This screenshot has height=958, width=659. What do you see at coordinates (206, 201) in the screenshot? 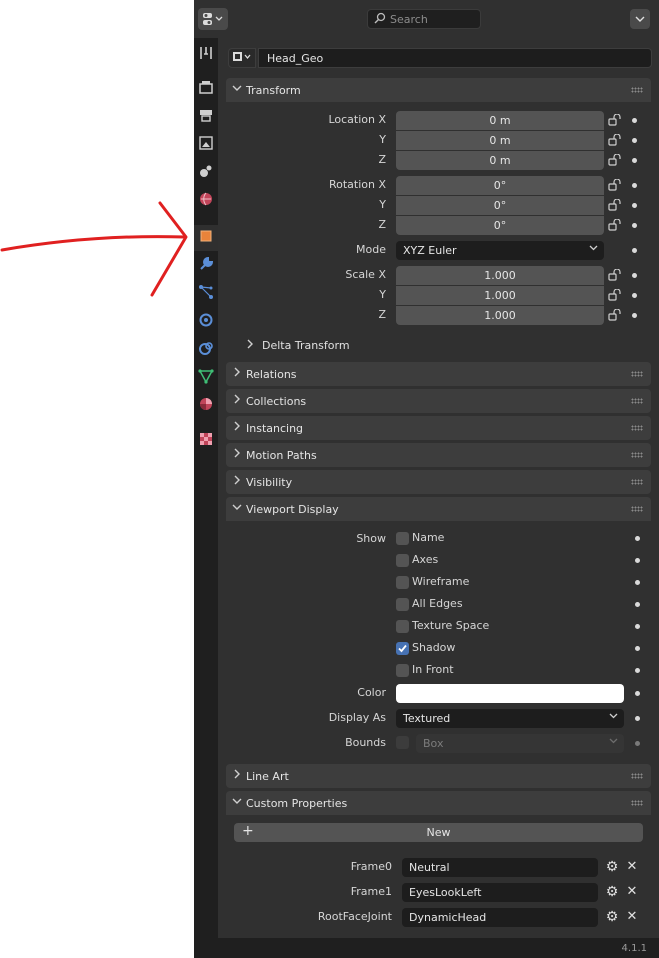
I see `tab-world` at bounding box center [206, 201].